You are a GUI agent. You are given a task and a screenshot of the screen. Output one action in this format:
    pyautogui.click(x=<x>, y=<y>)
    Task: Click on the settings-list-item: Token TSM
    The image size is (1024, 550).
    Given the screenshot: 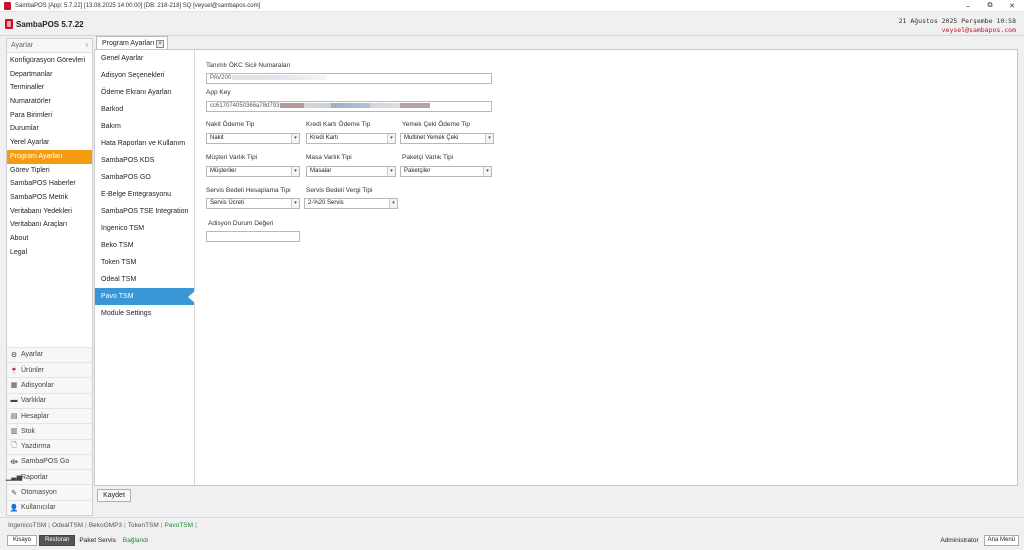 What is the action you would take?
    pyautogui.click(x=144, y=262)
    